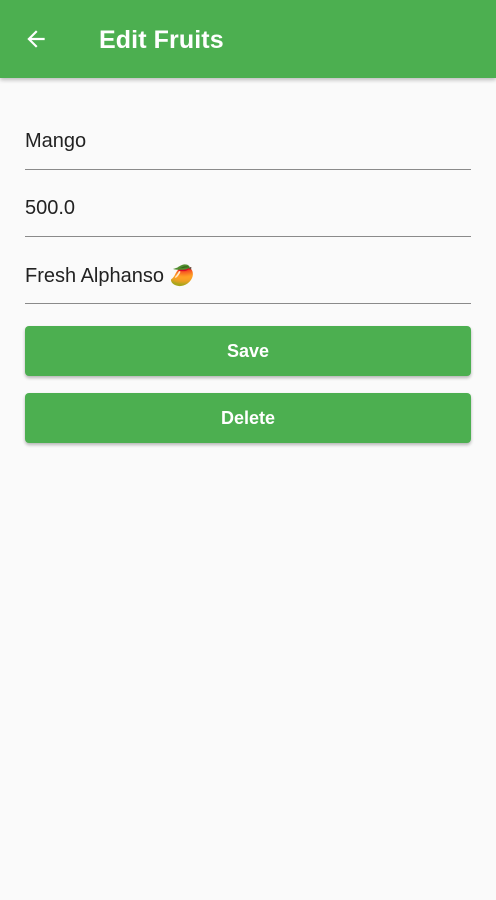  I want to click on name-field, so click(248, 124).